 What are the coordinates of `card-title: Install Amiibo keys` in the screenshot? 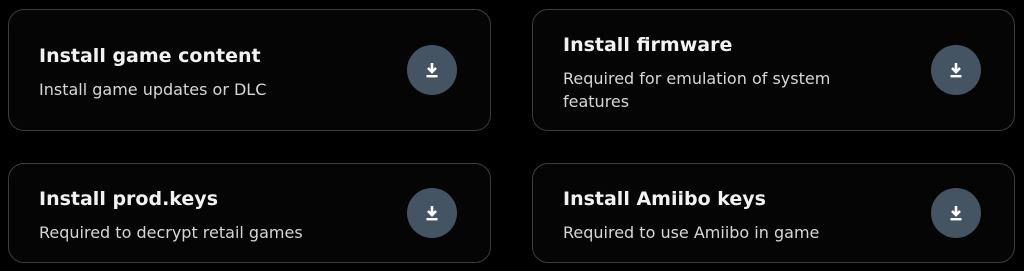 It's located at (664, 199).